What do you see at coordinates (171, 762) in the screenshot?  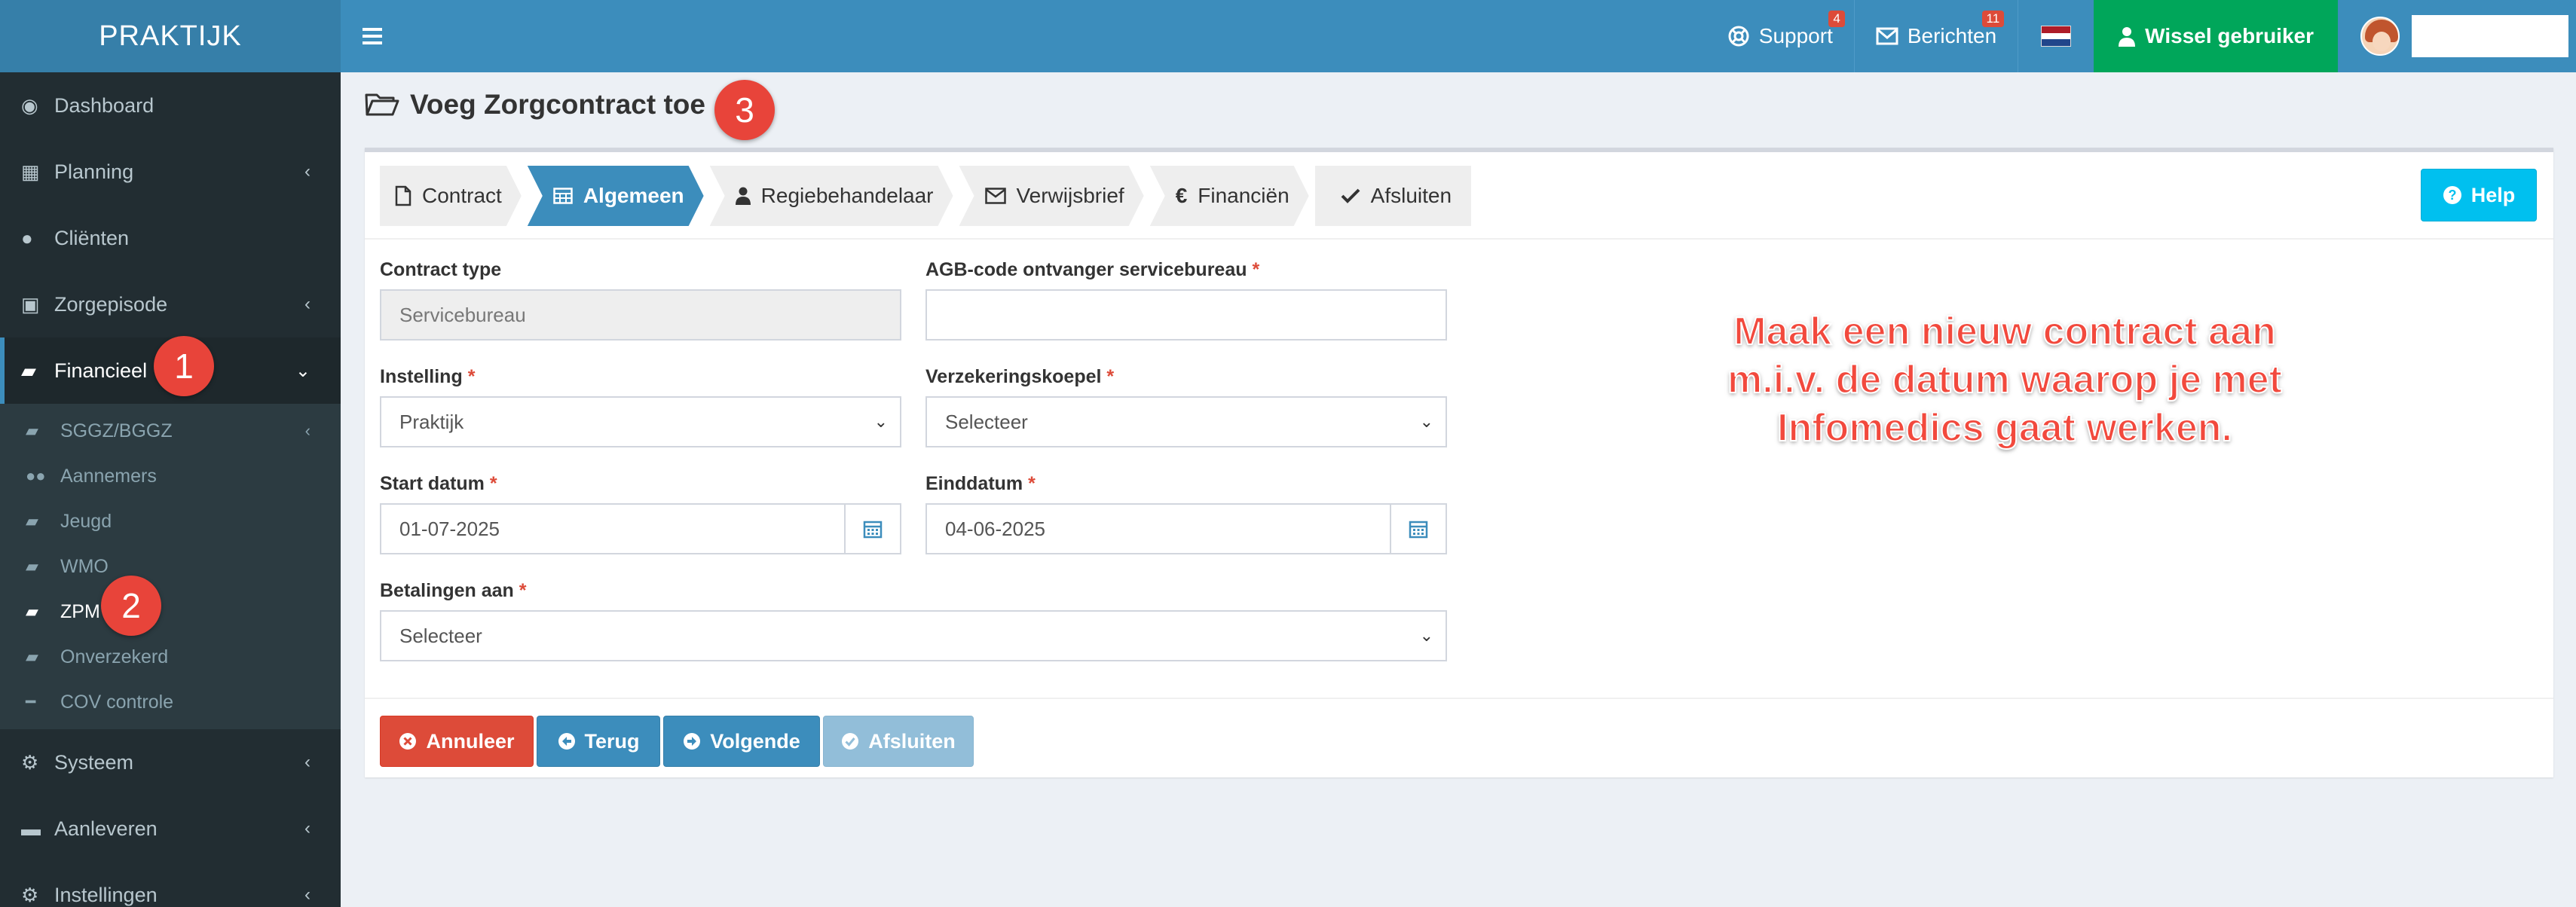 I see `sidebar-item-systeem: ⚙ Systeem ‹` at bounding box center [171, 762].